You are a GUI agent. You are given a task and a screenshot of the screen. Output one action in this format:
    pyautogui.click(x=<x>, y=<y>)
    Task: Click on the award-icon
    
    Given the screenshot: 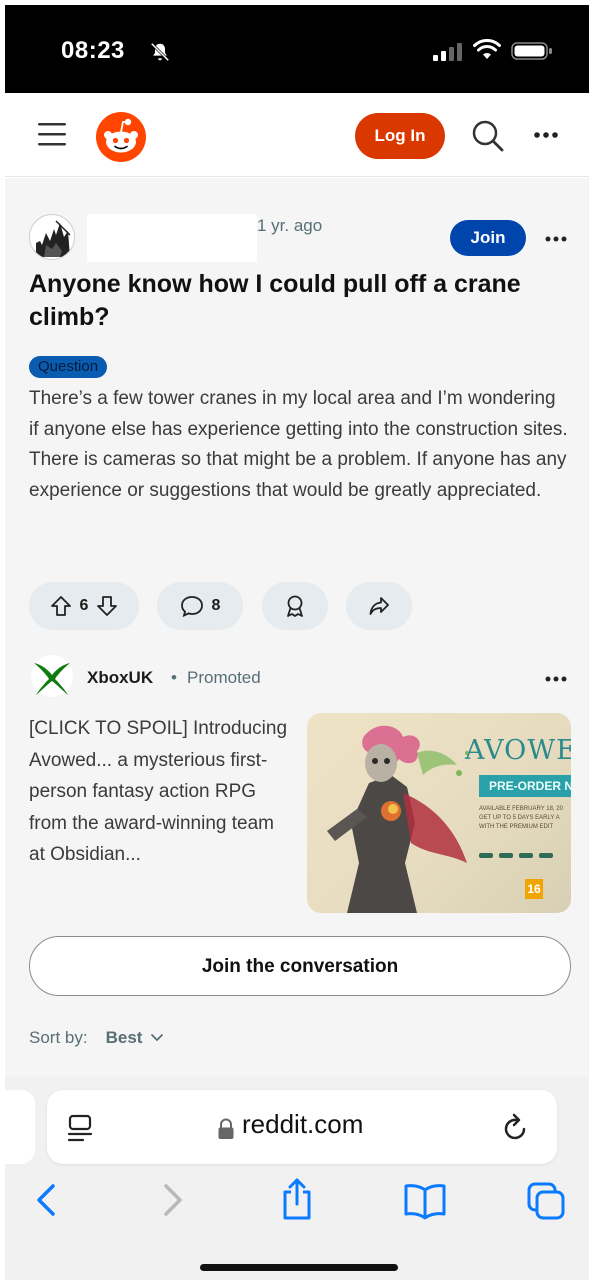 What is the action you would take?
    pyautogui.click(x=295, y=606)
    